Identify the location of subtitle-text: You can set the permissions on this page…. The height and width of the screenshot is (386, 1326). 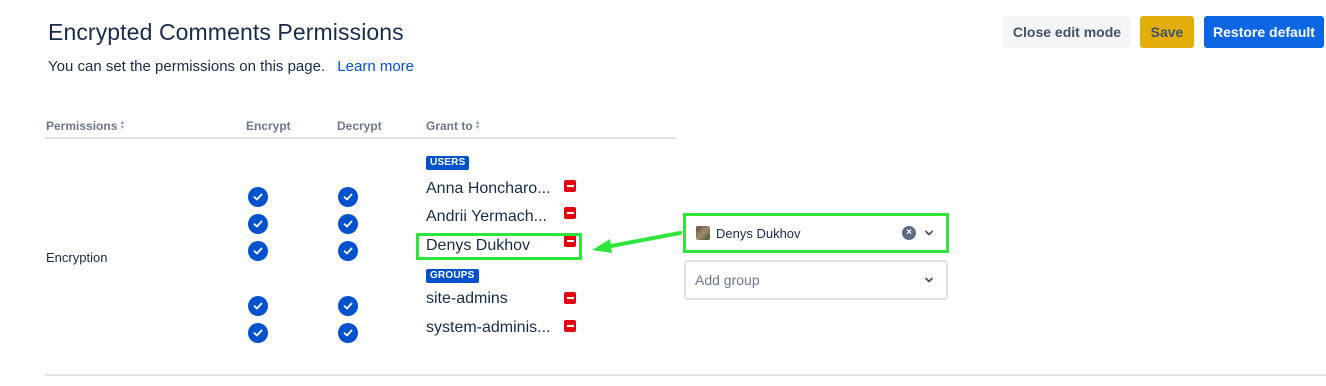
(187, 66).